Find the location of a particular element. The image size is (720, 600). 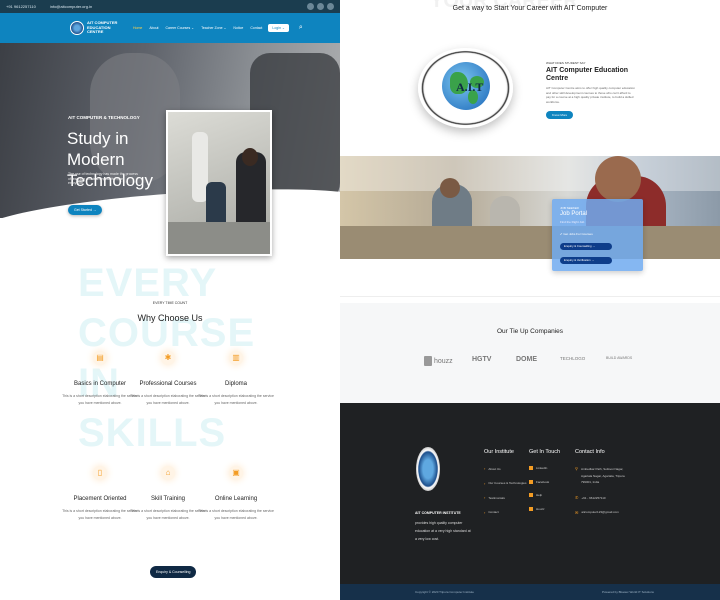

instagram-icon is located at coordinates (330, 6).